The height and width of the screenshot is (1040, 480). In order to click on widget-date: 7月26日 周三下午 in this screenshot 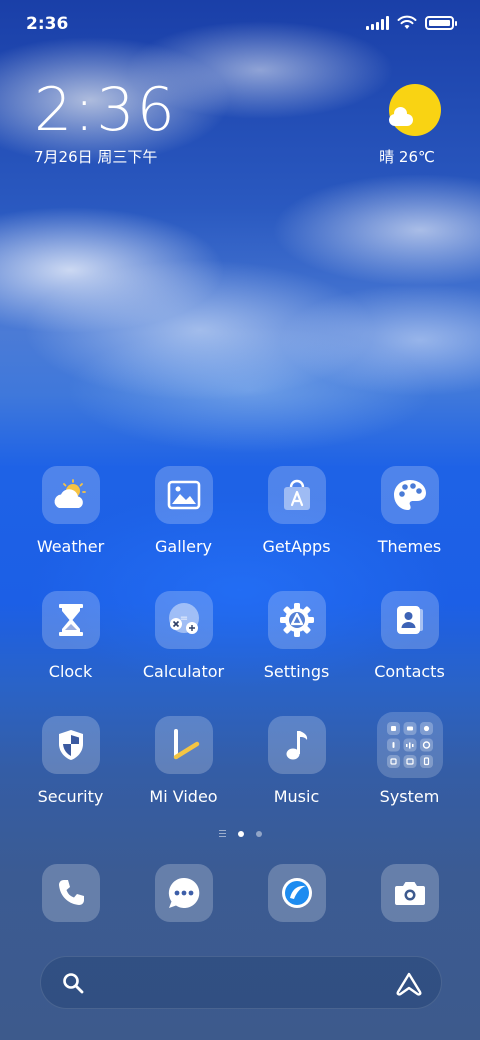, I will do `click(96, 157)`.